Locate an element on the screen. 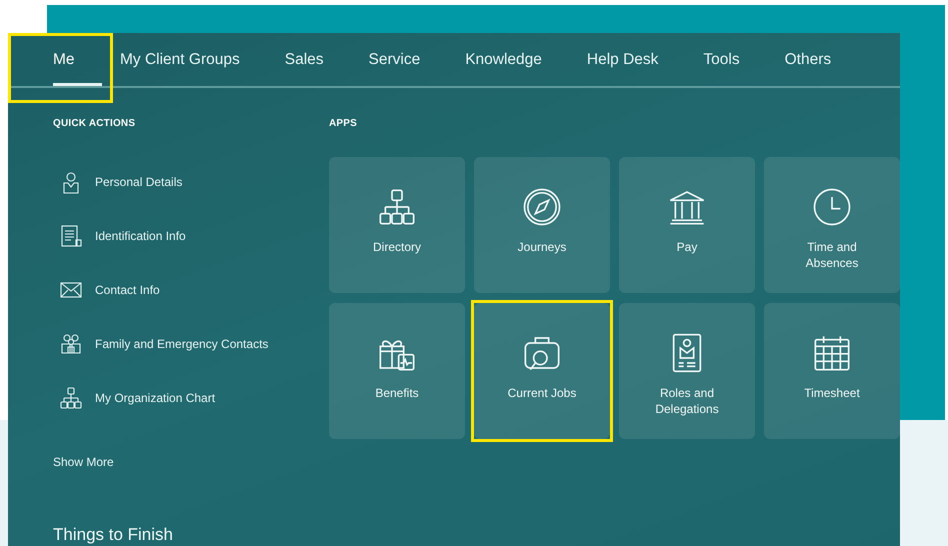 This screenshot has width=948, height=546. app-tile: Directory is located at coordinates (397, 225).